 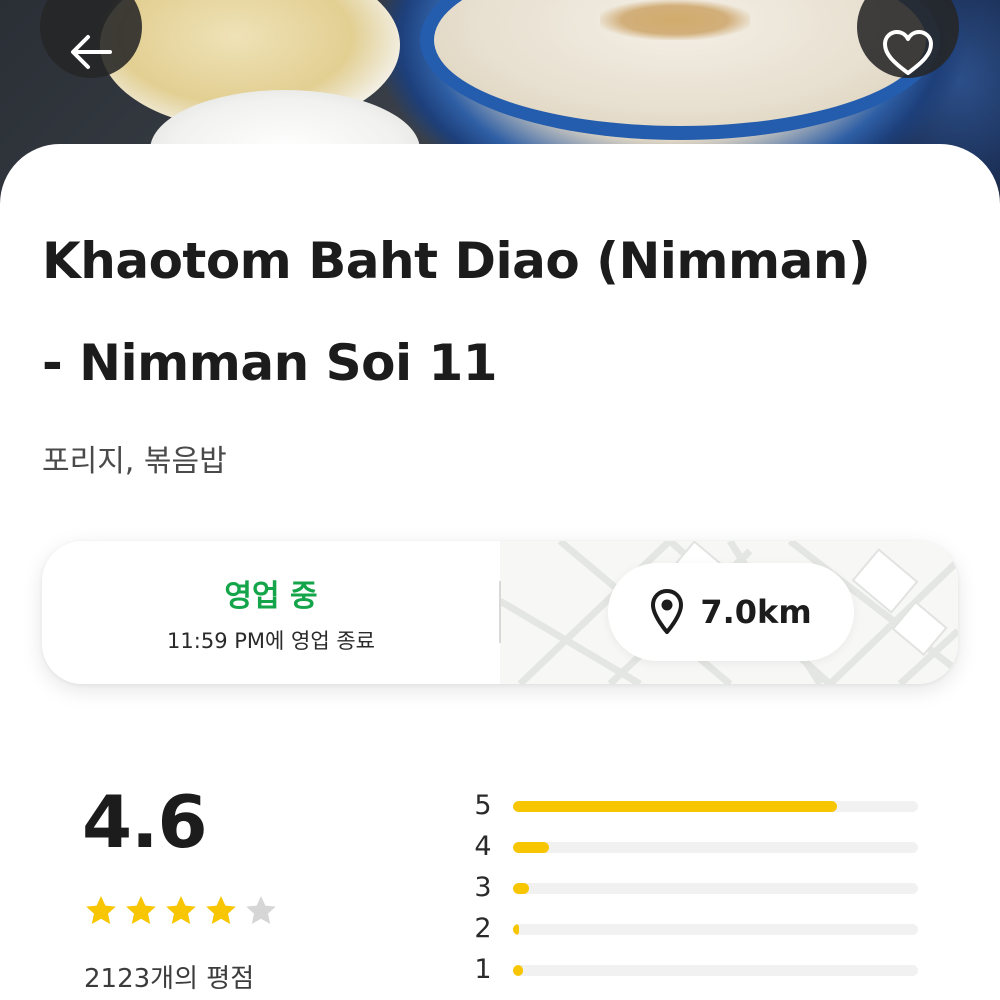 I want to click on status-distance-card: 영업 중 11:59 PM에 영업 종료 7.0km, so click(x=500, y=612).